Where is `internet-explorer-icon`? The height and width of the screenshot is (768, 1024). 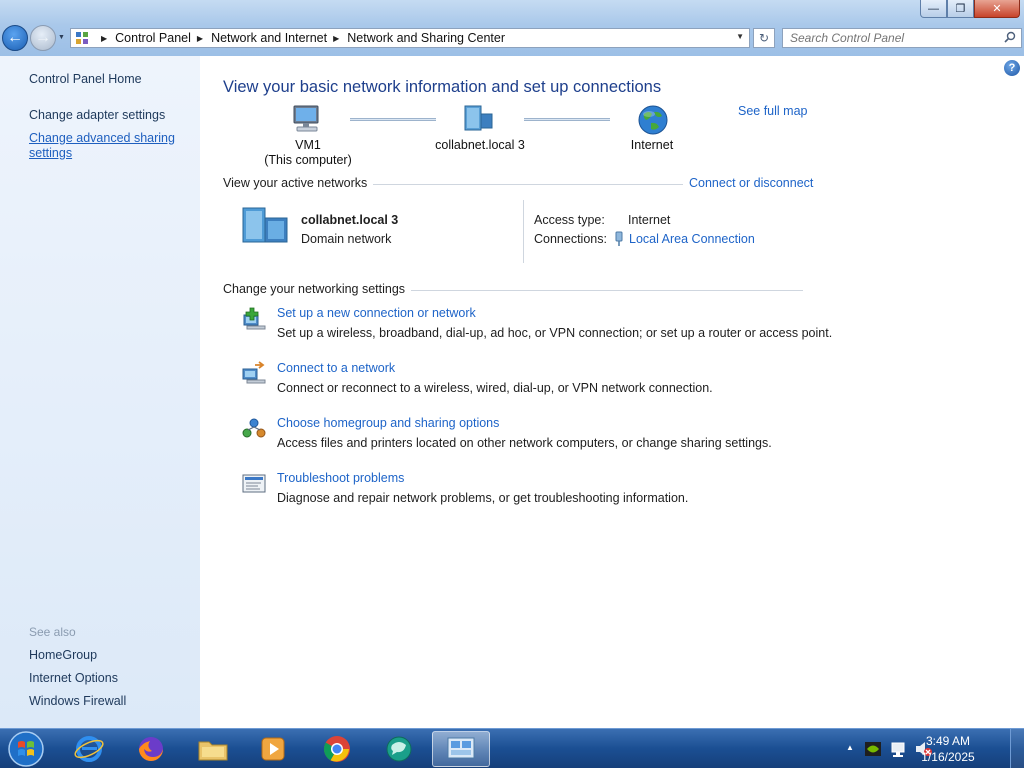 internet-explorer-icon is located at coordinates (89, 749).